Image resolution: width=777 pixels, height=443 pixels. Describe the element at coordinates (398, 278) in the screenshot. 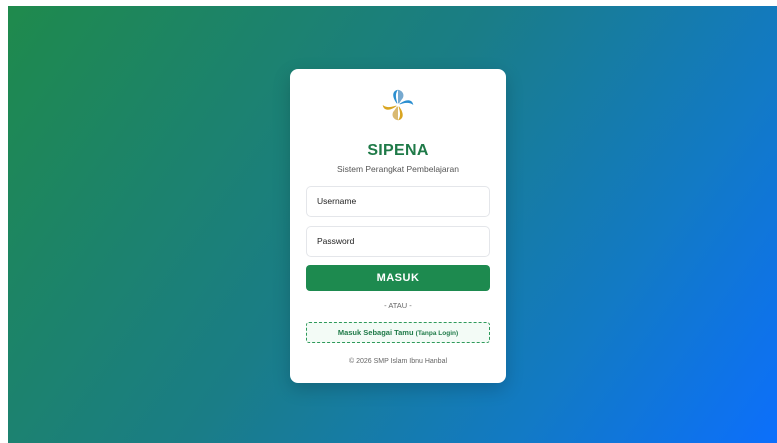

I see `login-button: MASUK` at that location.